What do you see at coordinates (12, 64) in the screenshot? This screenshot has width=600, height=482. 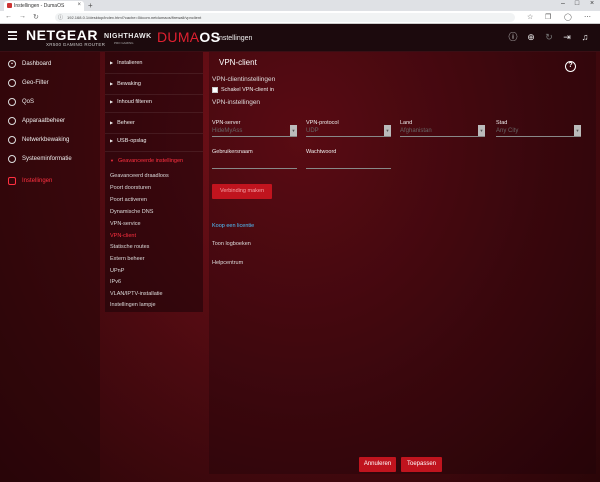 I see `dashboard-icon: ▪` at bounding box center [12, 64].